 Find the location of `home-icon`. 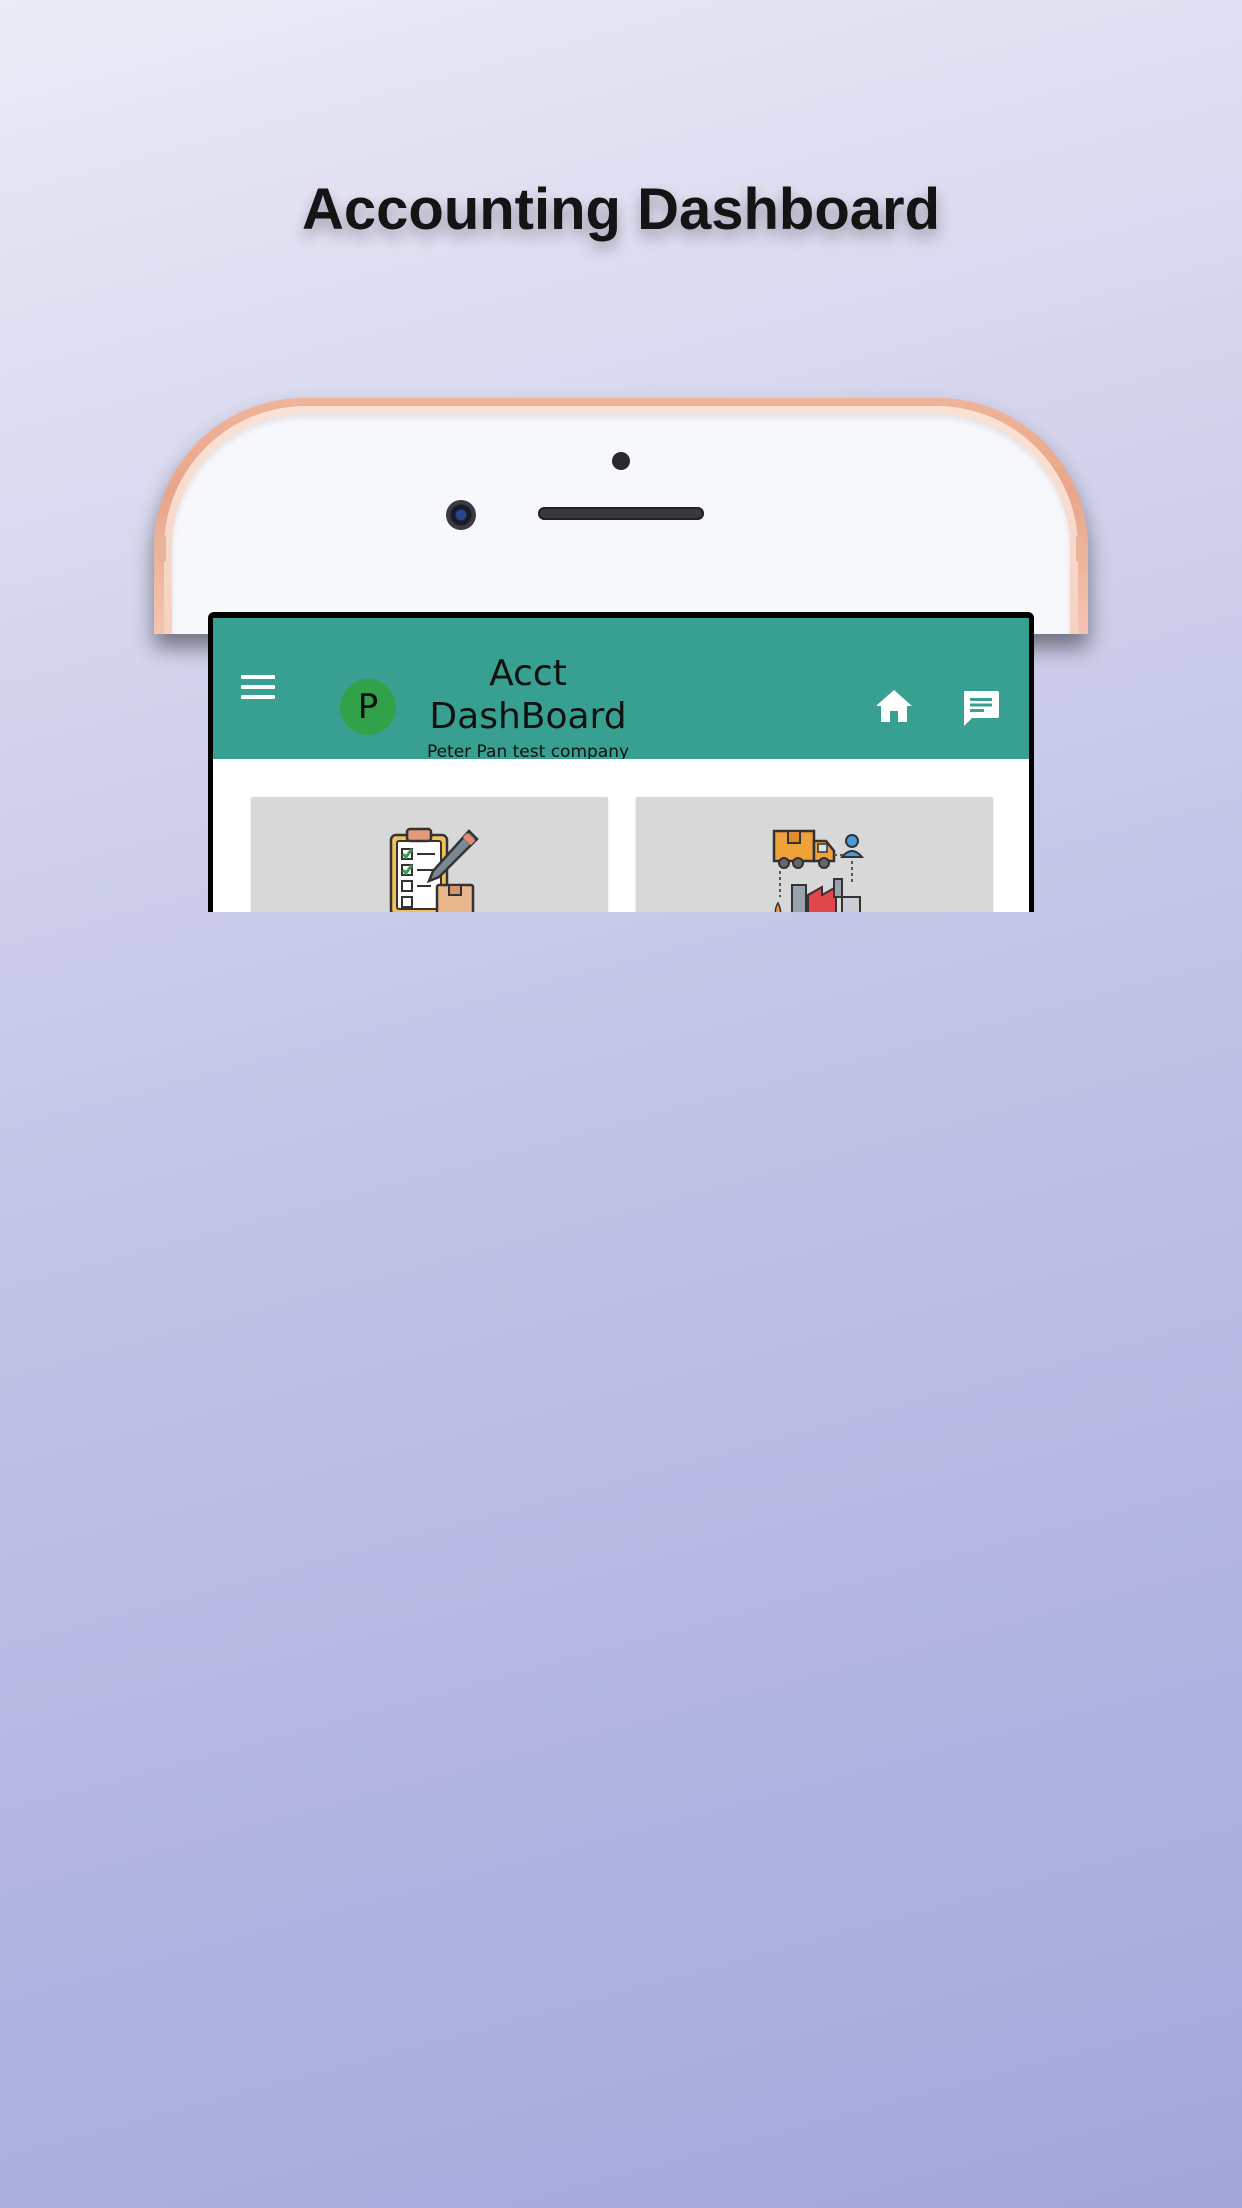

home-icon is located at coordinates (894, 706).